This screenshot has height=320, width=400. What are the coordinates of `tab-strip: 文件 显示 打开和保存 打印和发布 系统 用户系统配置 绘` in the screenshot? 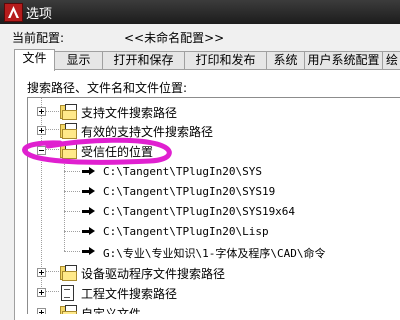 It's located at (207, 60).